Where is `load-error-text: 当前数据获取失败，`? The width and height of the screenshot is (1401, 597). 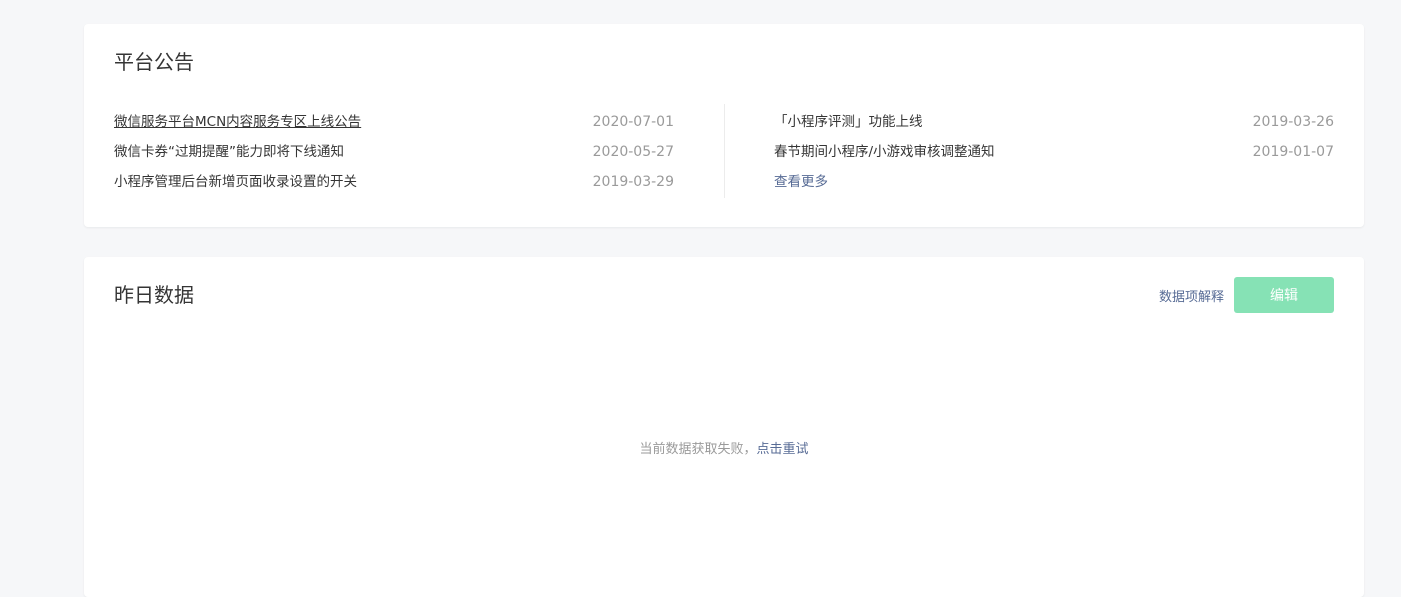
load-error-text: 当前数据获取失败， is located at coordinates (698, 449).